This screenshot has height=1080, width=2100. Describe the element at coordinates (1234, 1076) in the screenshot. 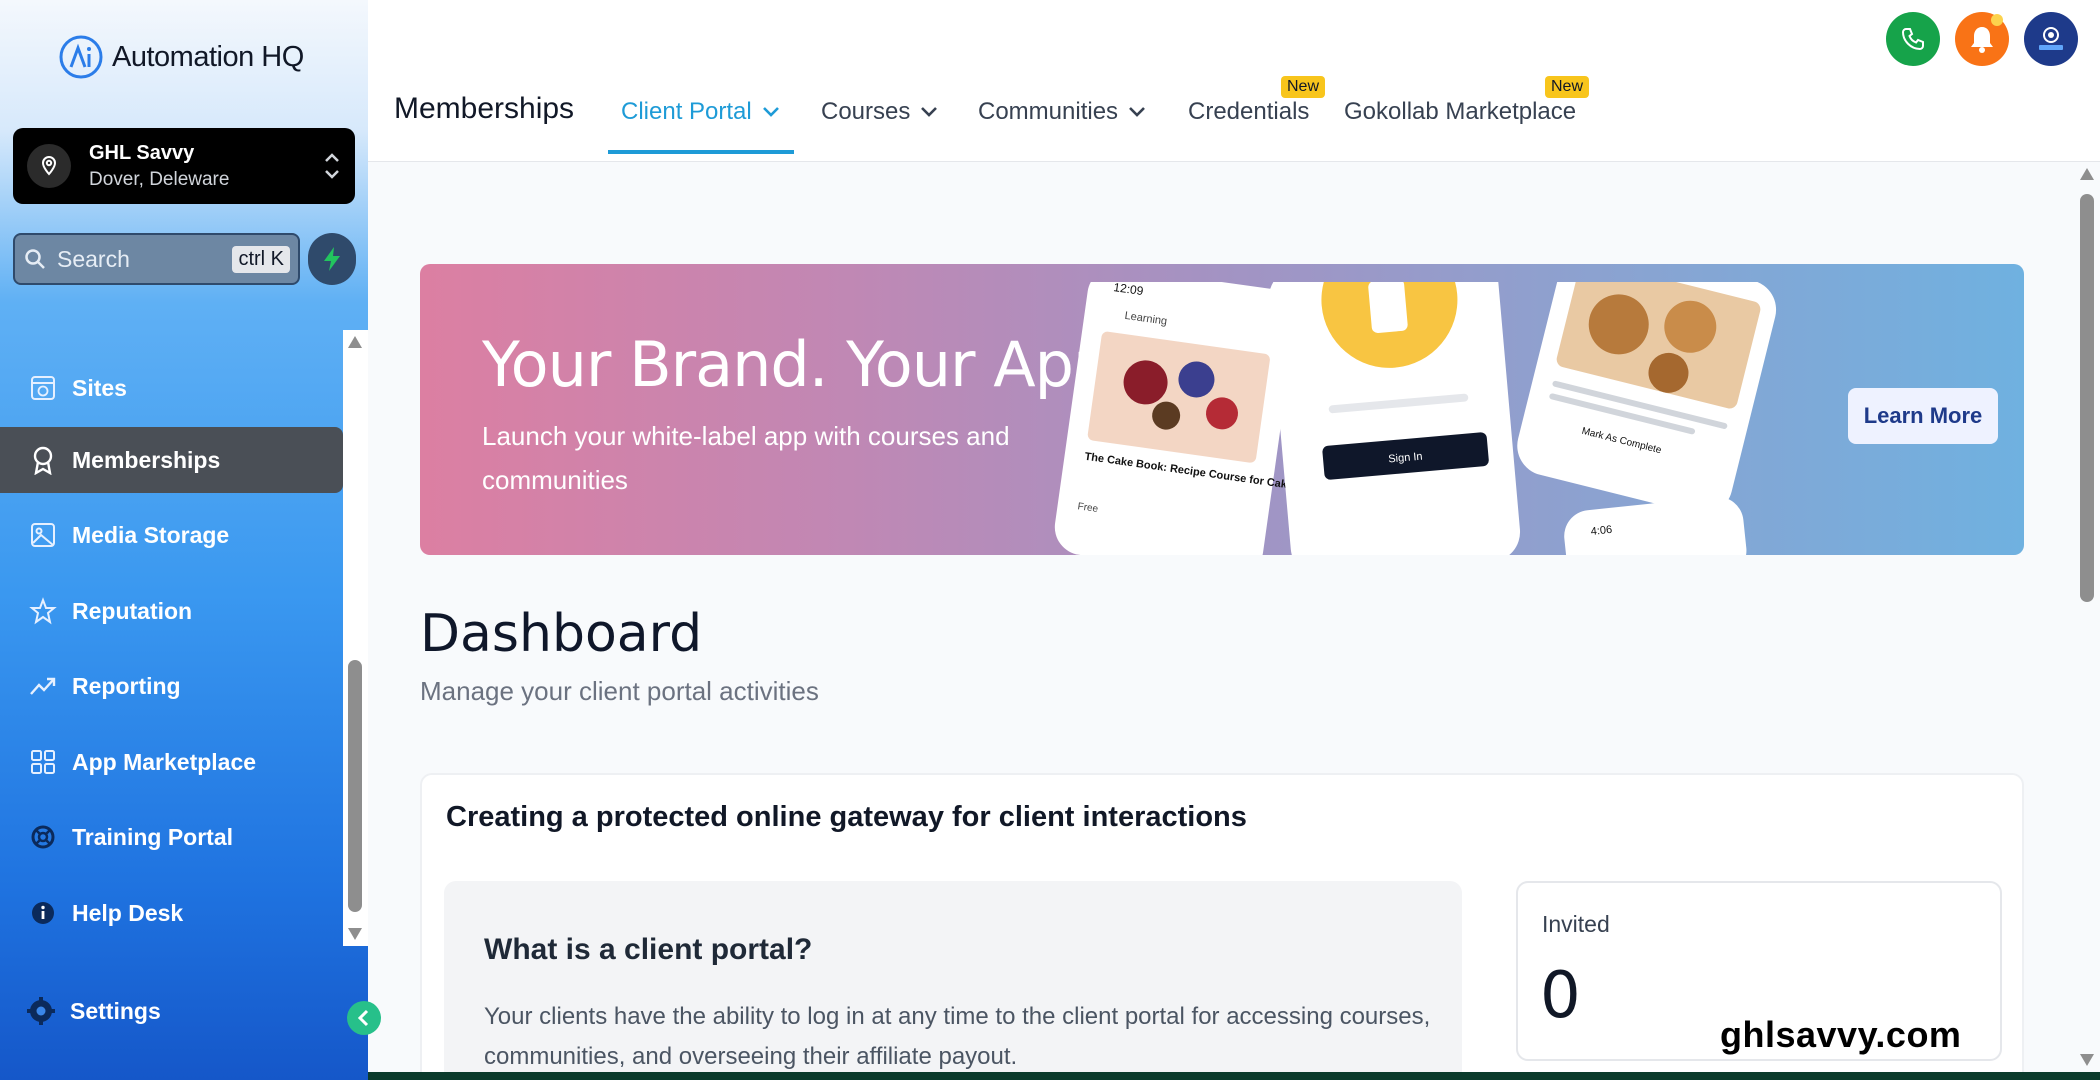

I see `bottom-strip` at that location.